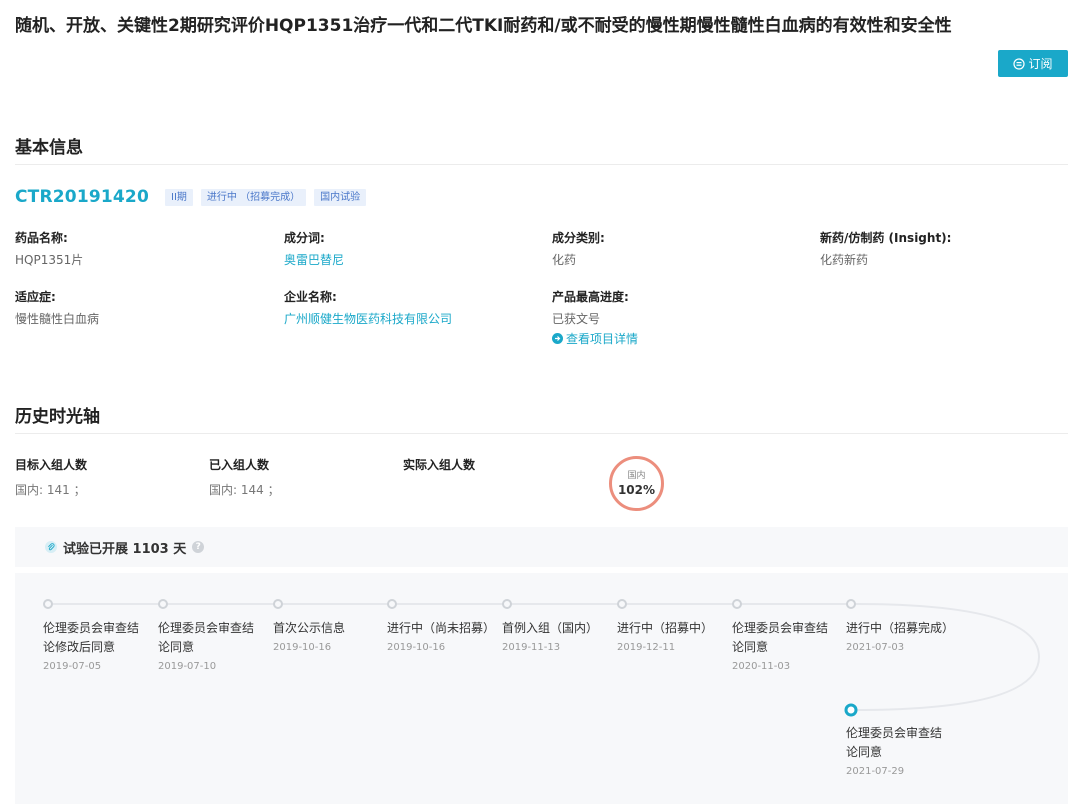 This screenshot has height=804, width=1080. What do you see at coordinates (578, 238) in the screenshot?
I see `category-label: 成分类别:` at bounding box center [578, 238].